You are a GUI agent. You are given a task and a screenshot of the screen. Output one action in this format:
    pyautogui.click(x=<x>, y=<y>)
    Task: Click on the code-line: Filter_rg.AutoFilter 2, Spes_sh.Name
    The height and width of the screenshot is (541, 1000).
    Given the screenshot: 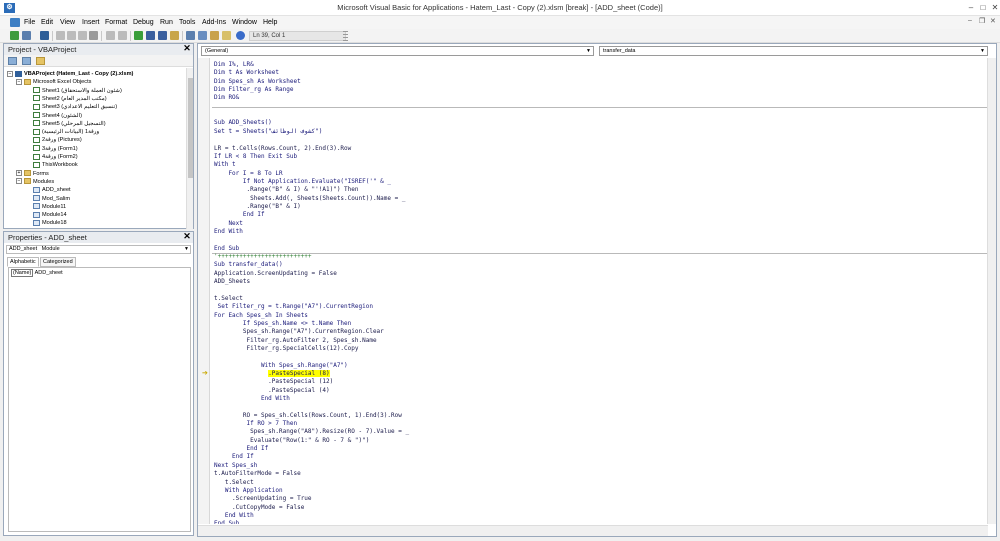 What is the action you would take?
    pyautogui.click(x=295, y=341)
    